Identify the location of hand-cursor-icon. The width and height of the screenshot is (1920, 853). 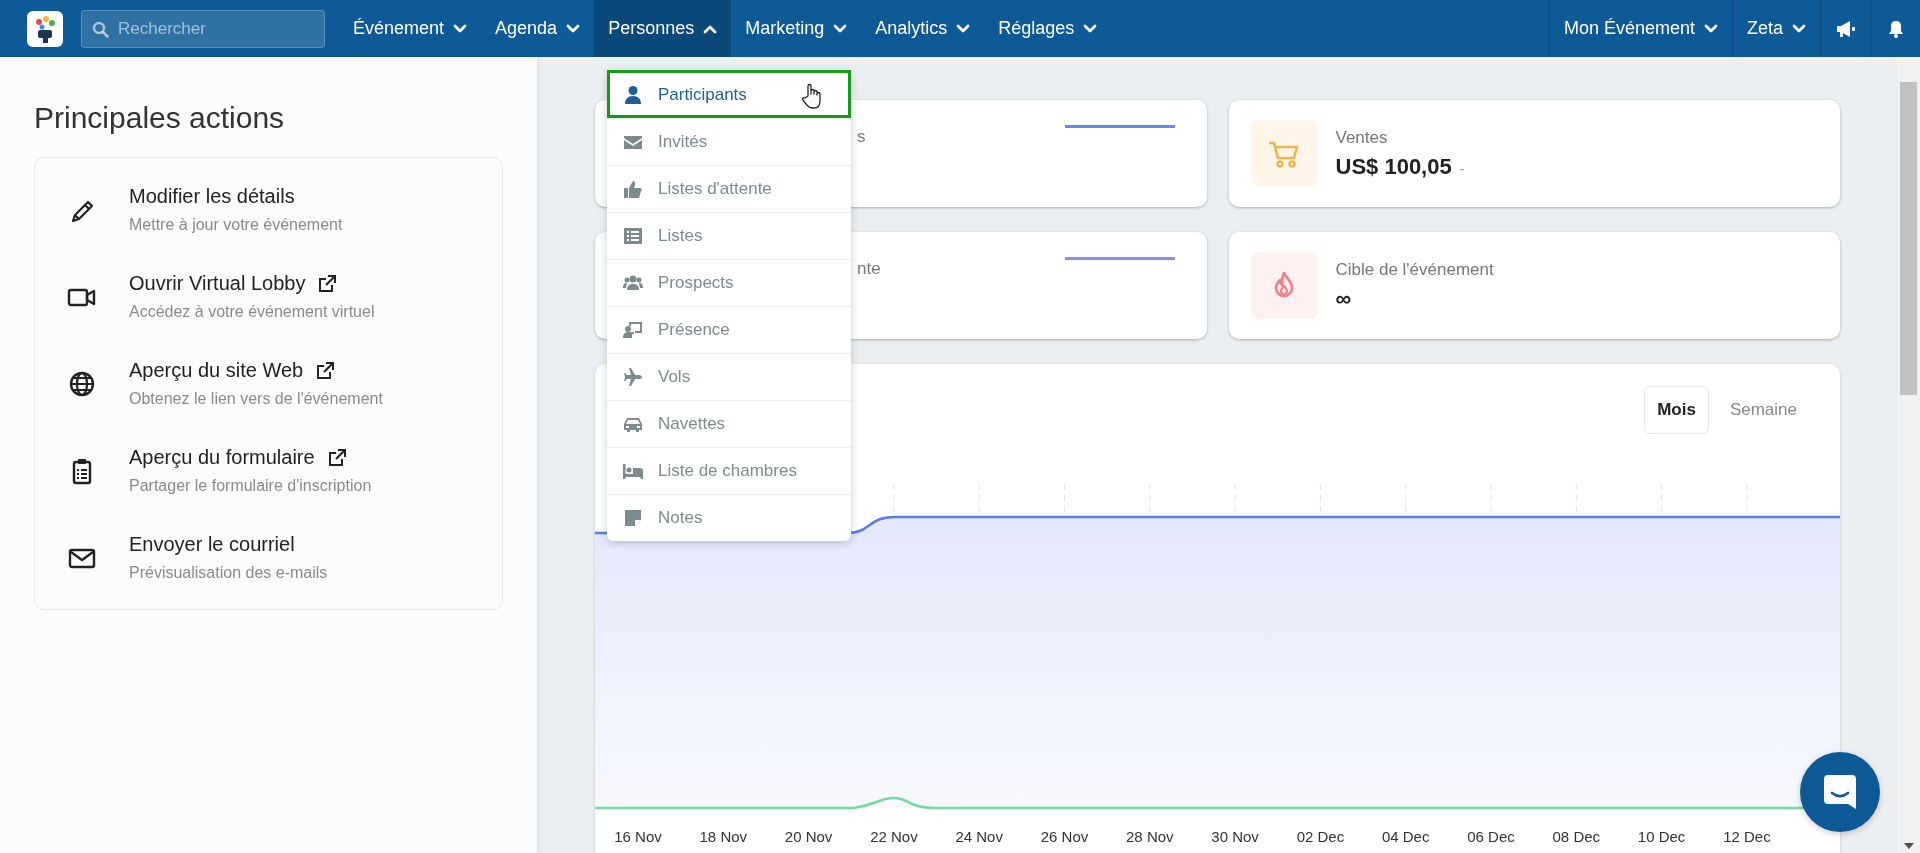
(812, 96).